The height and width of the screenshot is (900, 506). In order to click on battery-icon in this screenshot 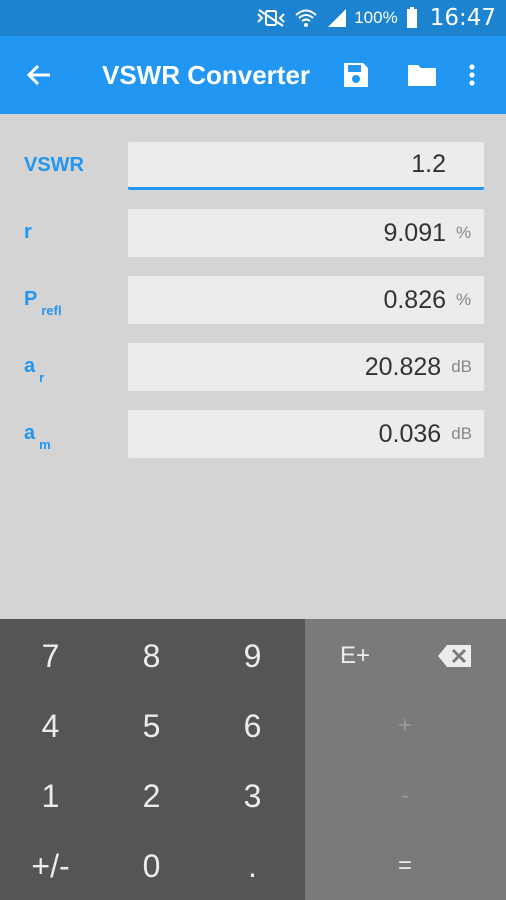, I will do `click(412, 18)`.